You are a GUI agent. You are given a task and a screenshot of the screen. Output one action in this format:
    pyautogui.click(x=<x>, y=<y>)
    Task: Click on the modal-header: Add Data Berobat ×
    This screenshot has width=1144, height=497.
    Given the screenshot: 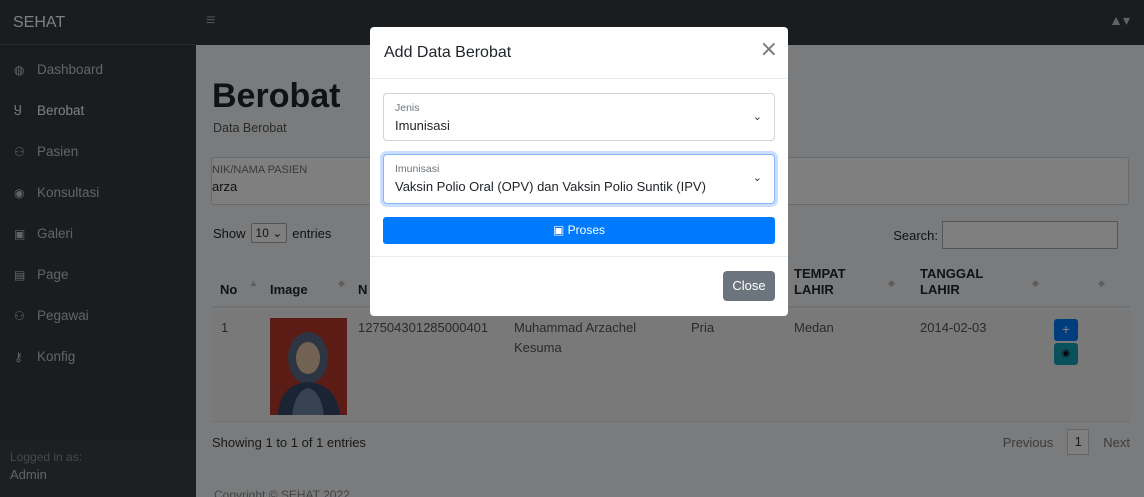 What is the action you would take?
    pyautogui.click(x=579, y=53)
    